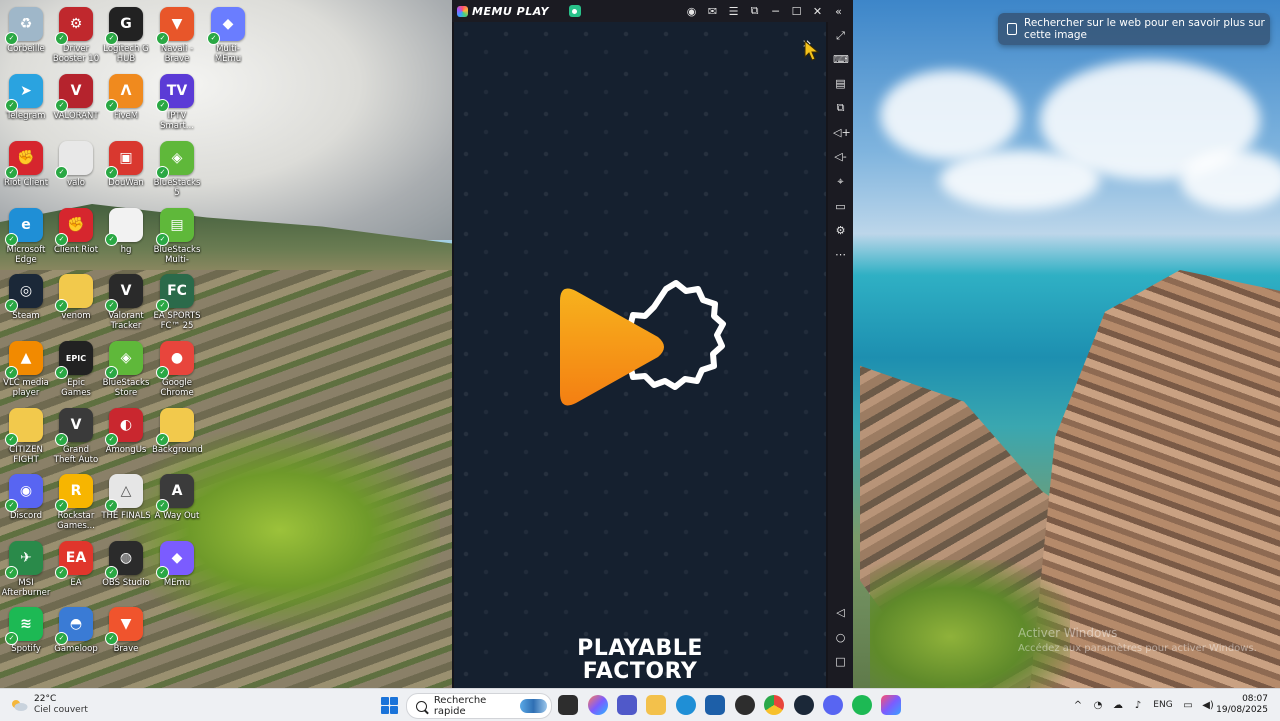  What do you see at coordinates (833, 705) in the screenshot?
I see `discord-taskbar-icon` at bounding box center [833, 705].